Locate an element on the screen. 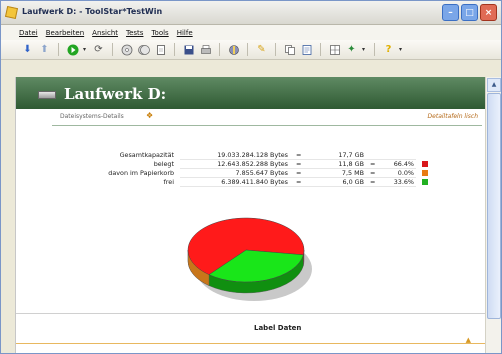 The image size is (502, 354). disc-group-icon is located at coordinates (143, 49).